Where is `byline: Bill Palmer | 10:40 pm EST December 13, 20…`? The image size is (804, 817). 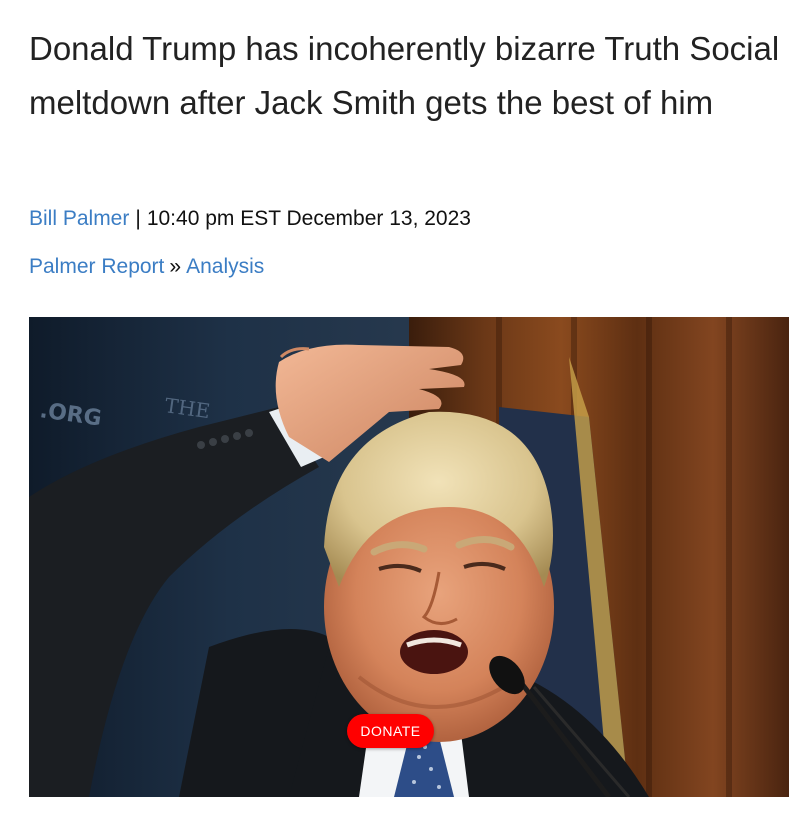
byline: Bill Palmer | 10:40 pm EST December 13, 20… is located at coordinates (250, 219).